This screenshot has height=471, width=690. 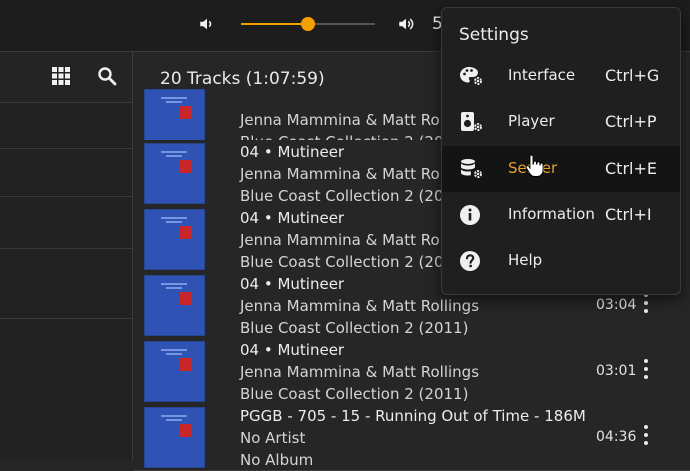 I want to click on help-icon, so click(x=470, y=261).